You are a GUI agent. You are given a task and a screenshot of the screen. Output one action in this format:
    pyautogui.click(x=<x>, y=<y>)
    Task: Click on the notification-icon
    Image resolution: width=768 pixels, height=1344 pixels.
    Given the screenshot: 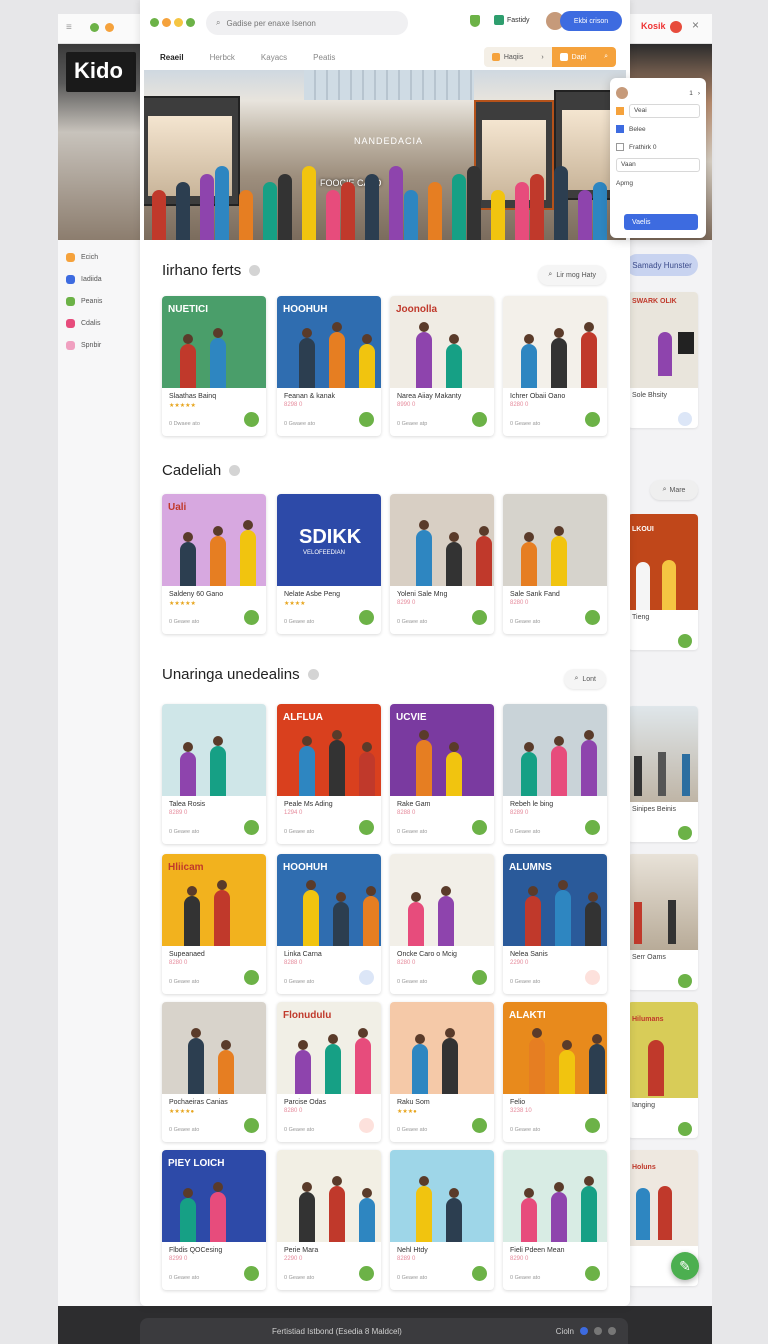 What is the action you would take?
    pyautogui.click(x=676, y=27)
    